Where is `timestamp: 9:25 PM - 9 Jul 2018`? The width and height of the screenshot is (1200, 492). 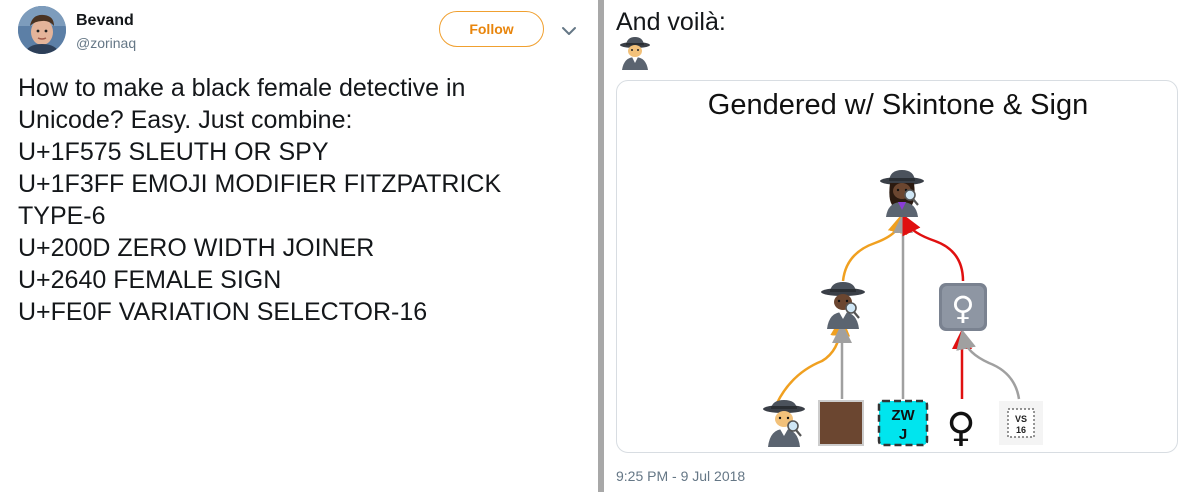
timestamp: 9:25 PM - 9 Jul 2018 is located at coordinates (680, 476).